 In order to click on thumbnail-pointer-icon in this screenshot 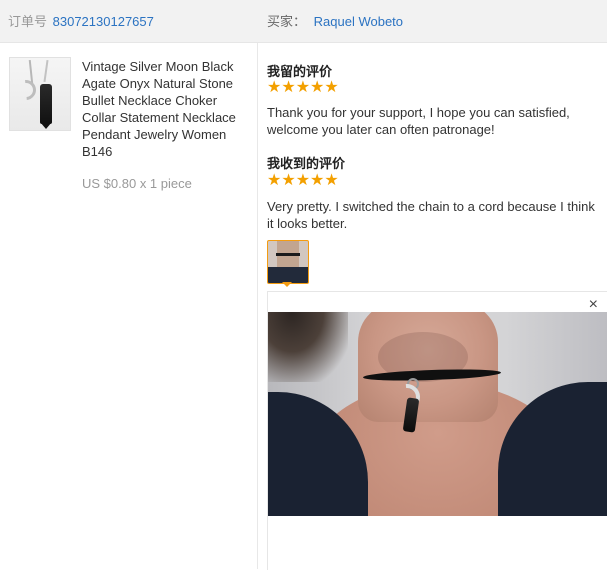, I will do `click(287, 284)`.